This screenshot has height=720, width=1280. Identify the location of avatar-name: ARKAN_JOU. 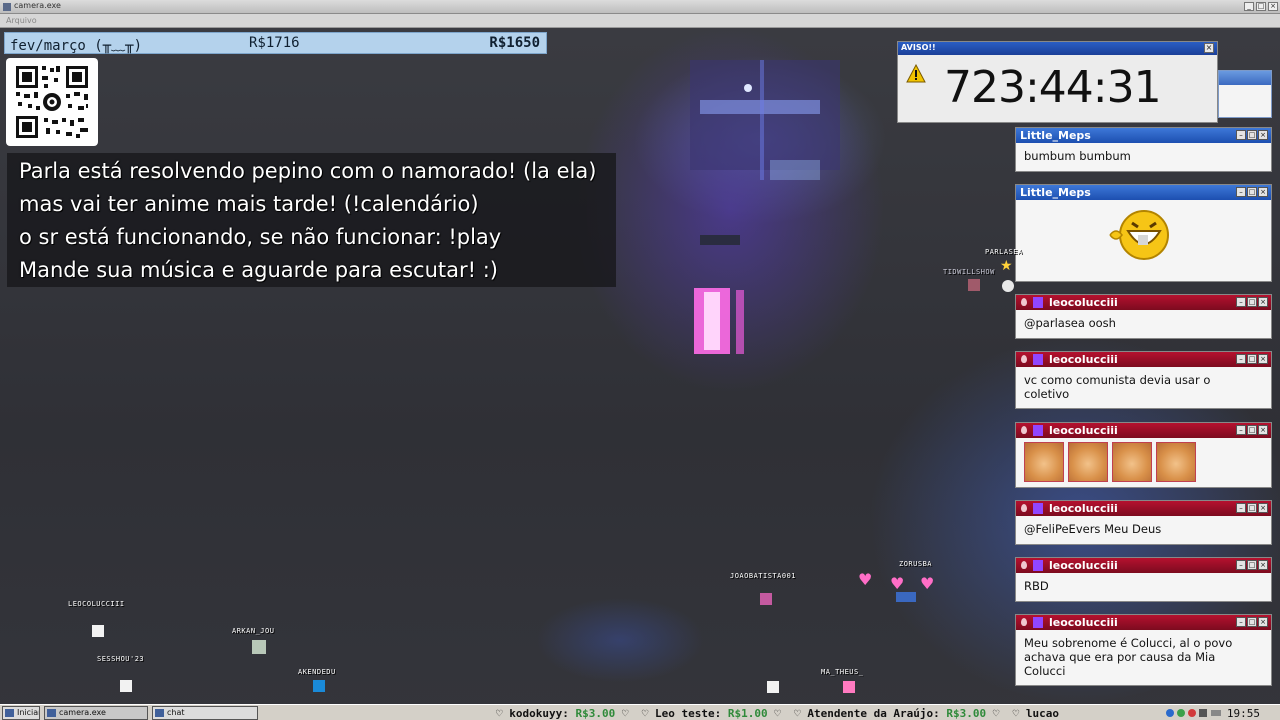
(253, 631).